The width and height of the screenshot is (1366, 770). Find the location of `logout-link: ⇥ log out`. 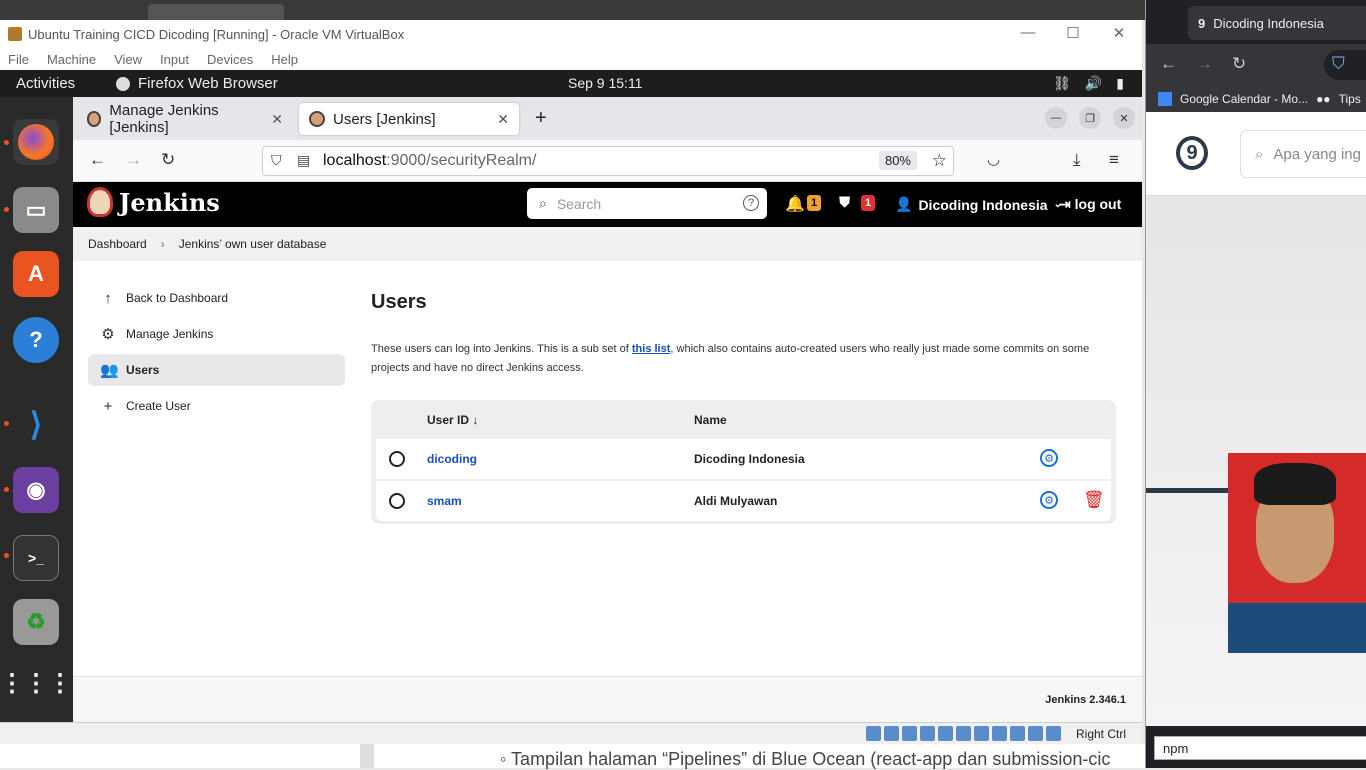

logout-link: ⇥ log out is located at coordinates (1090, 204).